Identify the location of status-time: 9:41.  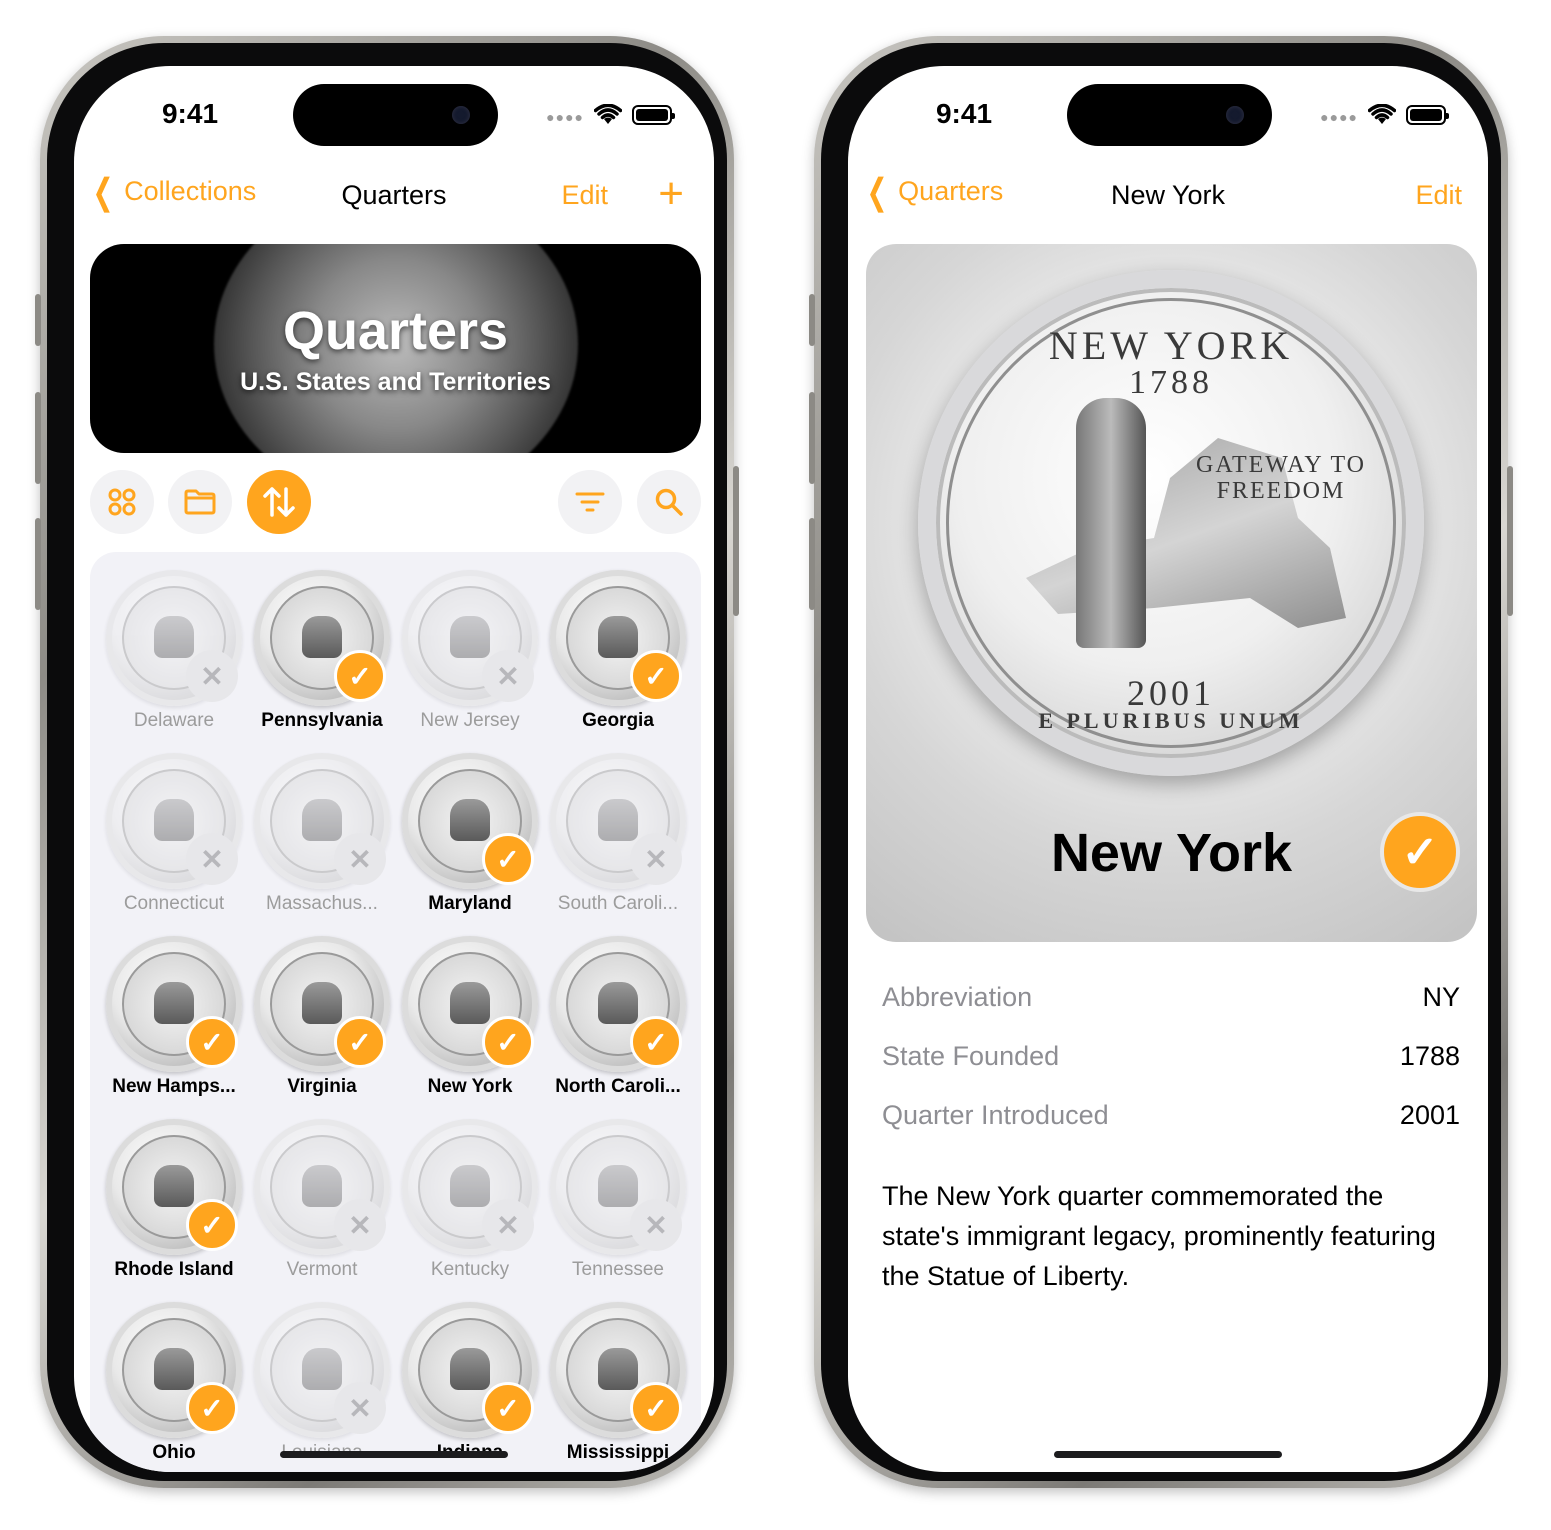
(964, 113).